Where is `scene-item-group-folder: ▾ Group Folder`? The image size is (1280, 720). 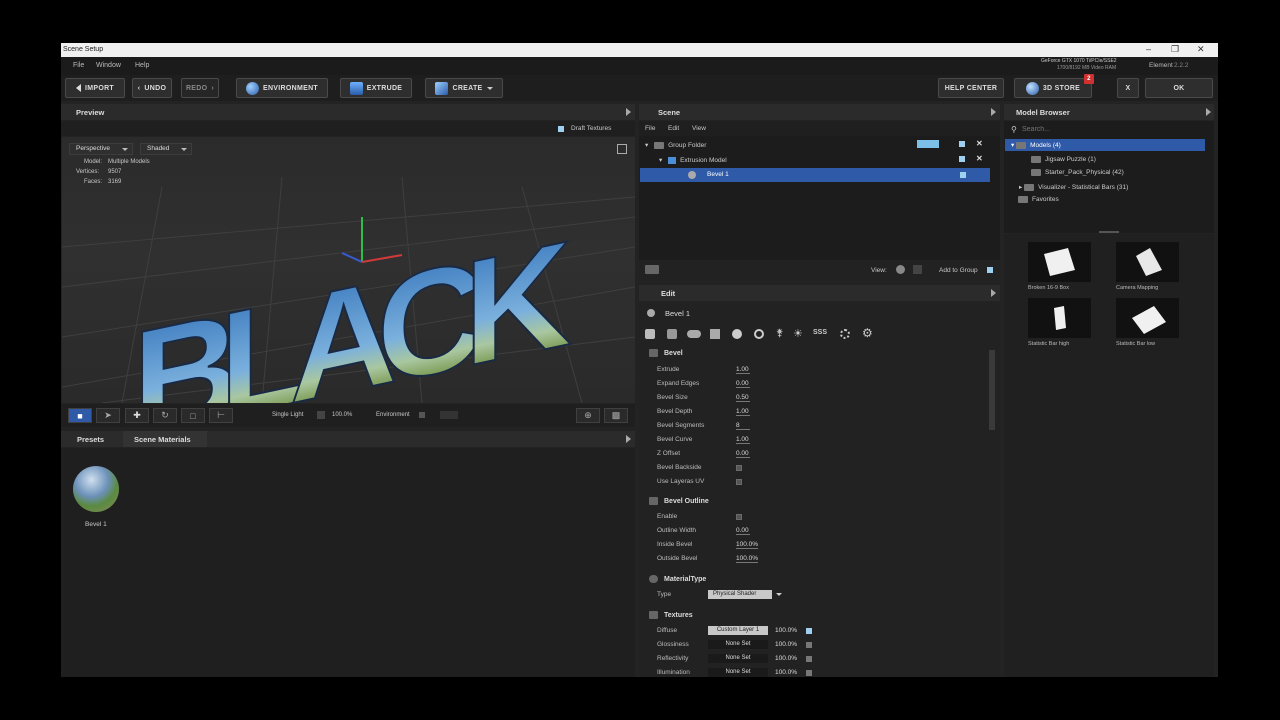 scene-item-group-folder: ▾ Group Folder is located at coordinates (675, 145).